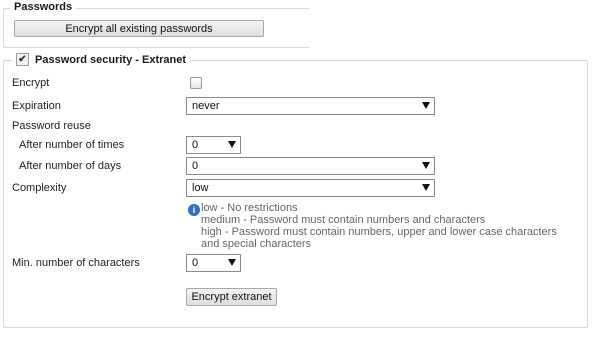 The width and height of the screenshot is (600, 338). I want to click on passwords-legend-label: Passwords, so click(43, 7).